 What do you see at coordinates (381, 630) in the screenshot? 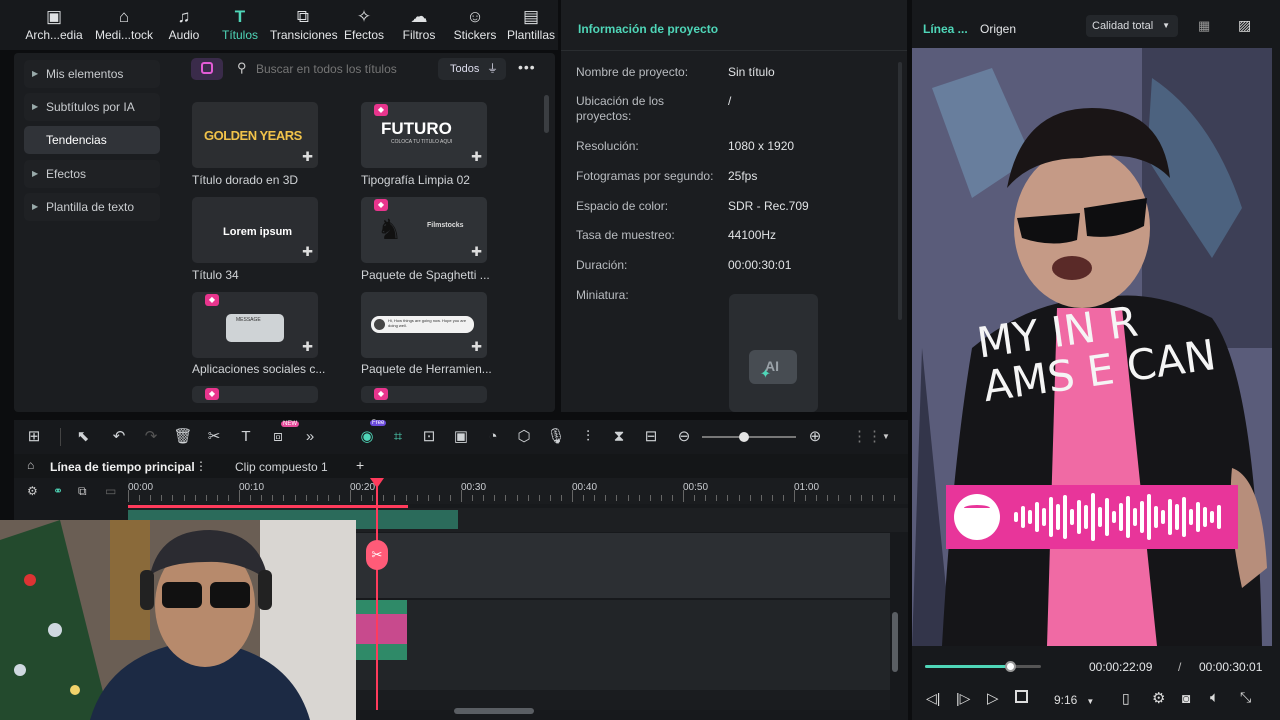
I see `video-clip` at bounding box center [381, 630].